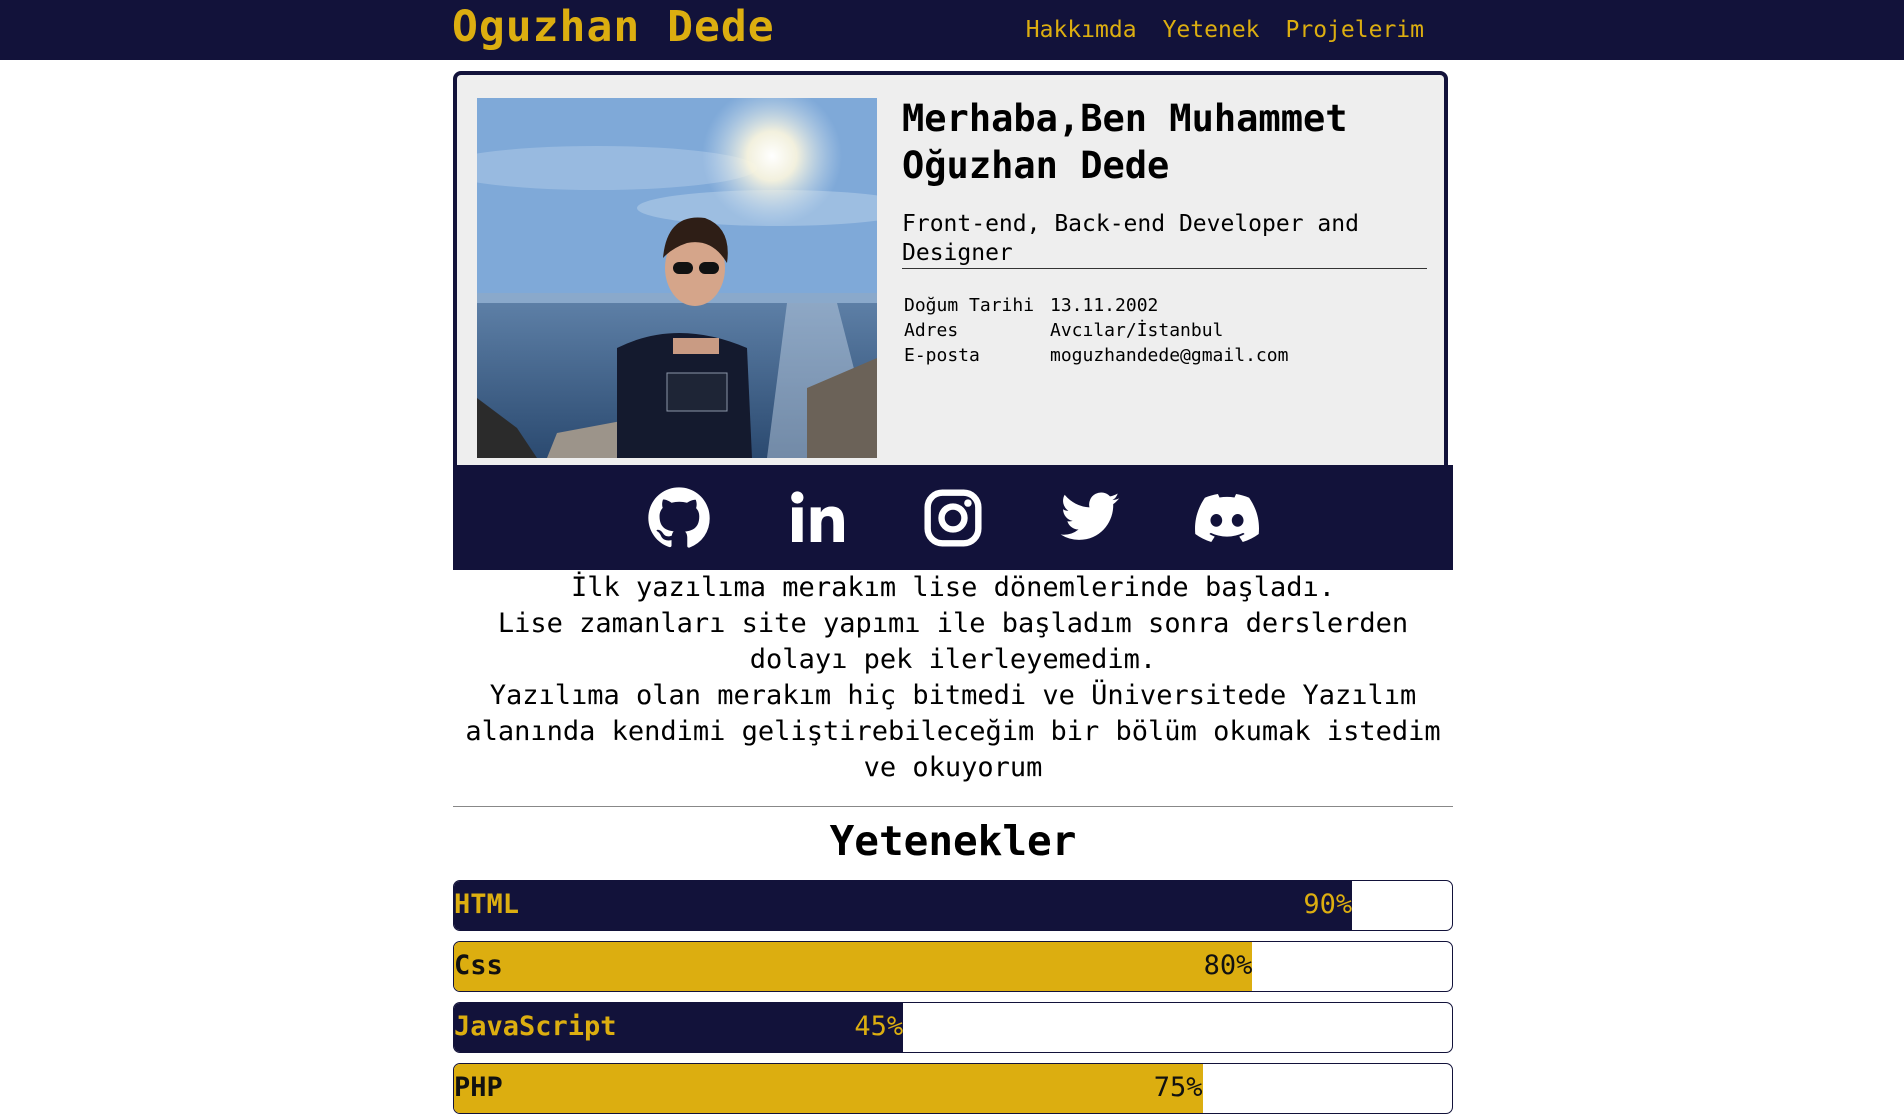 This screenshot has height=1114, width=1904. I want to click on profile-photo, so click(677, 278).